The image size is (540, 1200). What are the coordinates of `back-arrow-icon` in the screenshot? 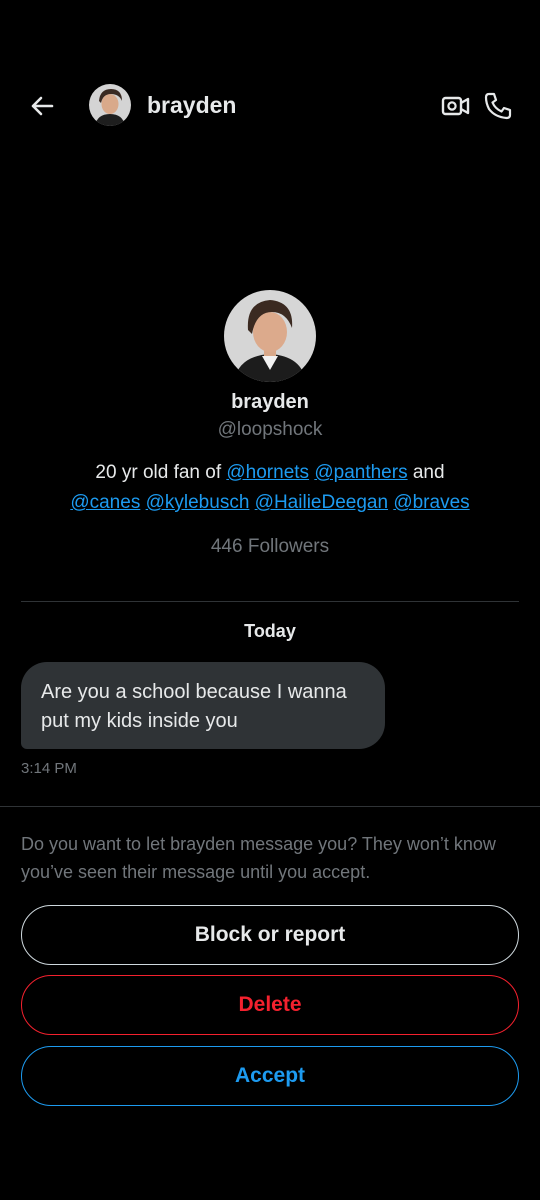 It's located at (42, 106).